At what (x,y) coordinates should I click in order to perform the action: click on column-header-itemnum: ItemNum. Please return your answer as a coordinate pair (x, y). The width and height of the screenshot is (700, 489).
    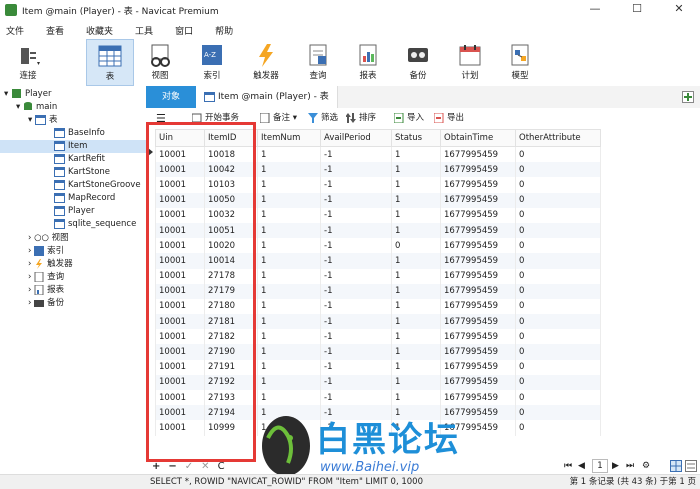
    Looking at the image, I should click on (289, 138).